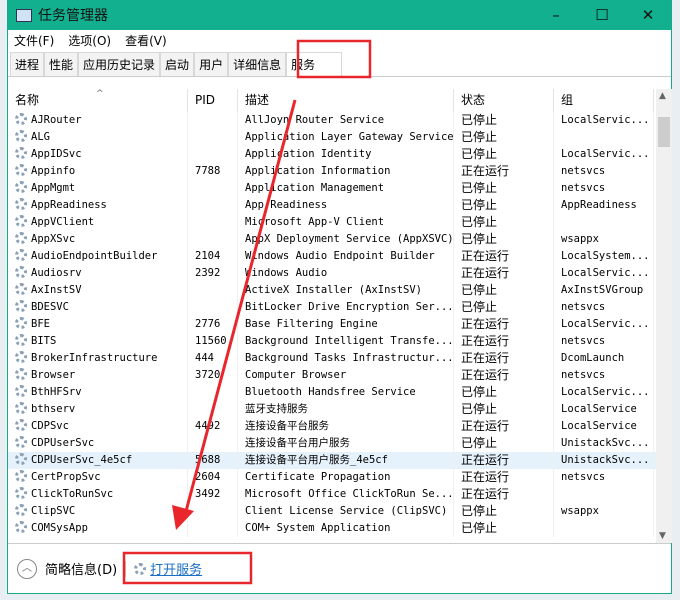  What do you see at coordinates (27, 64) in the screenshot?
I see `tab-0: 进程` at bounding box center [27, 64].